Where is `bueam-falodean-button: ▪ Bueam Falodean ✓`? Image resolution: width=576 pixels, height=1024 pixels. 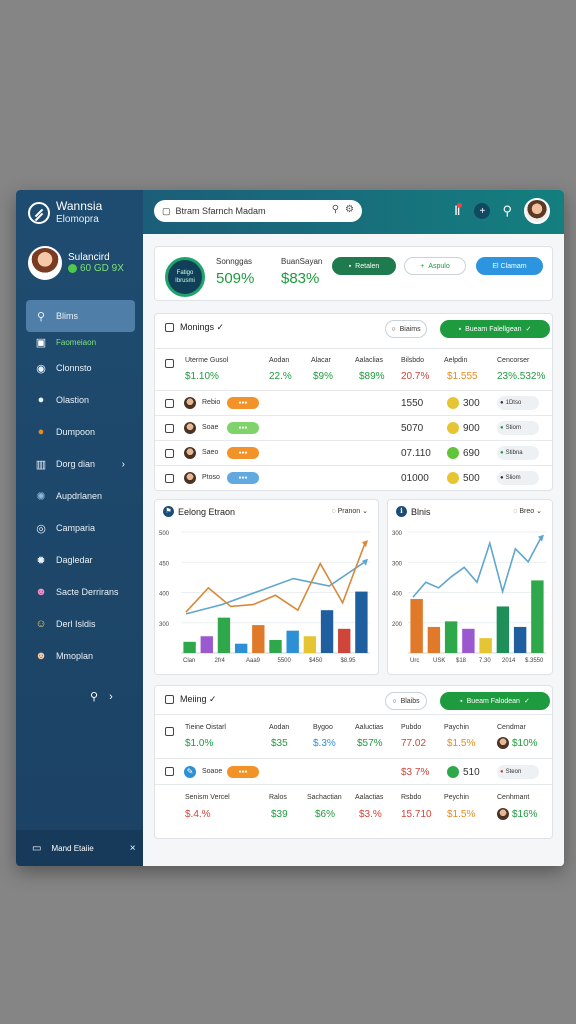
bueam-falodean-button: ▪ Bueam Falodean ✓ is located at coordinates (495, 701).